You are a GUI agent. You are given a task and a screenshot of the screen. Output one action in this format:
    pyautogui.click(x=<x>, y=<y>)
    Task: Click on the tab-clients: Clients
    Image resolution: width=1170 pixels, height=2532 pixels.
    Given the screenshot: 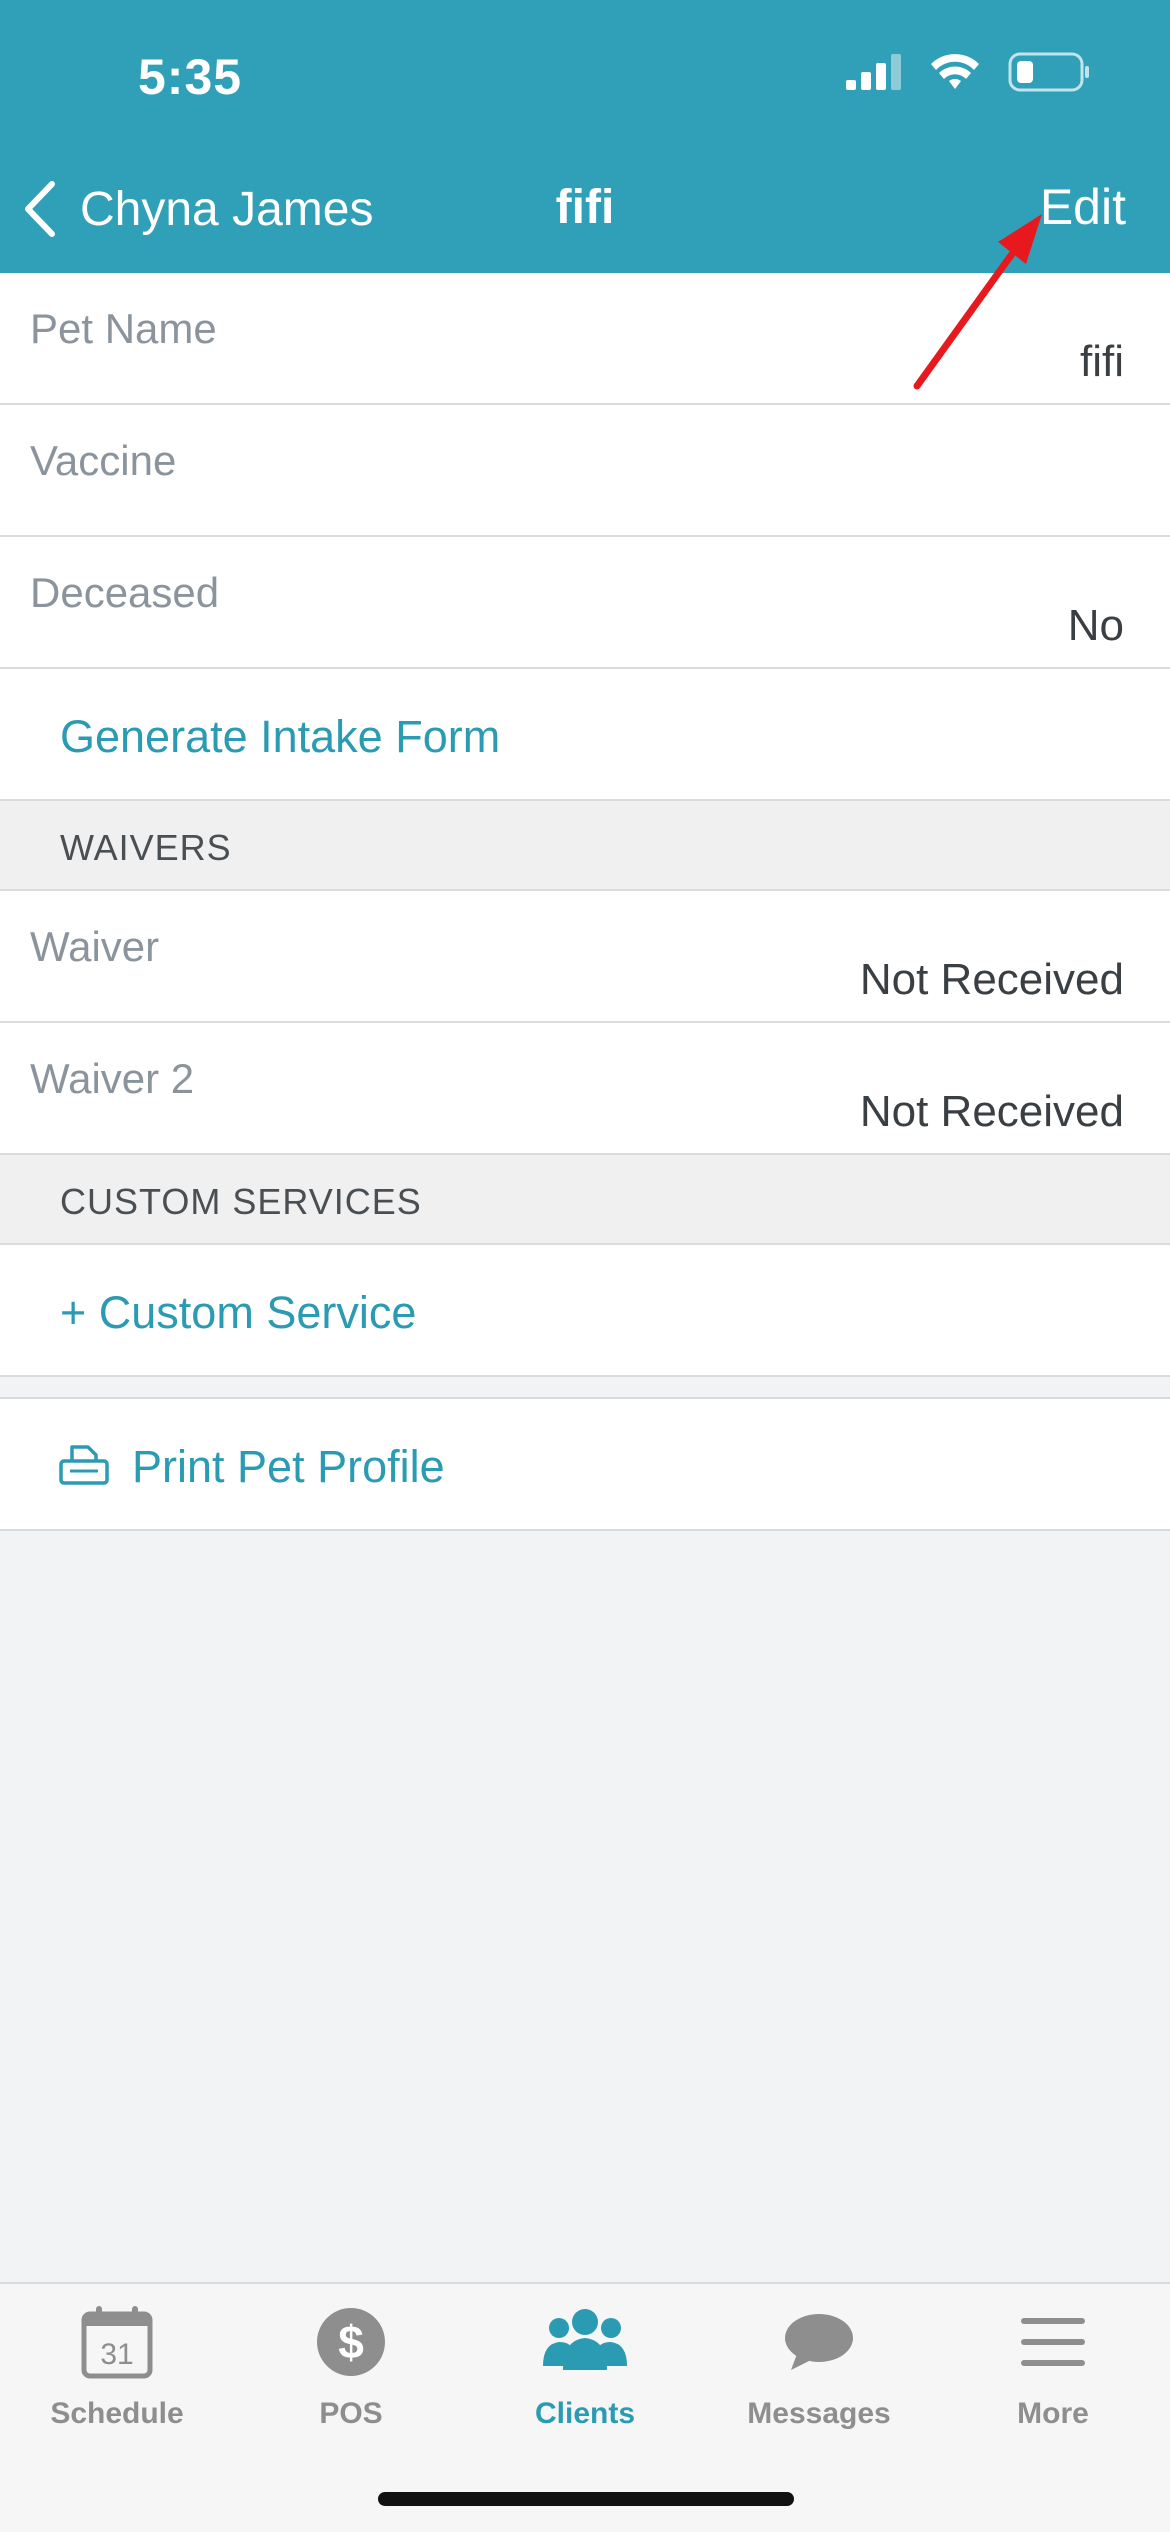 What is the action you would take?
    pyautogui.click(x=585, y=2367)
    